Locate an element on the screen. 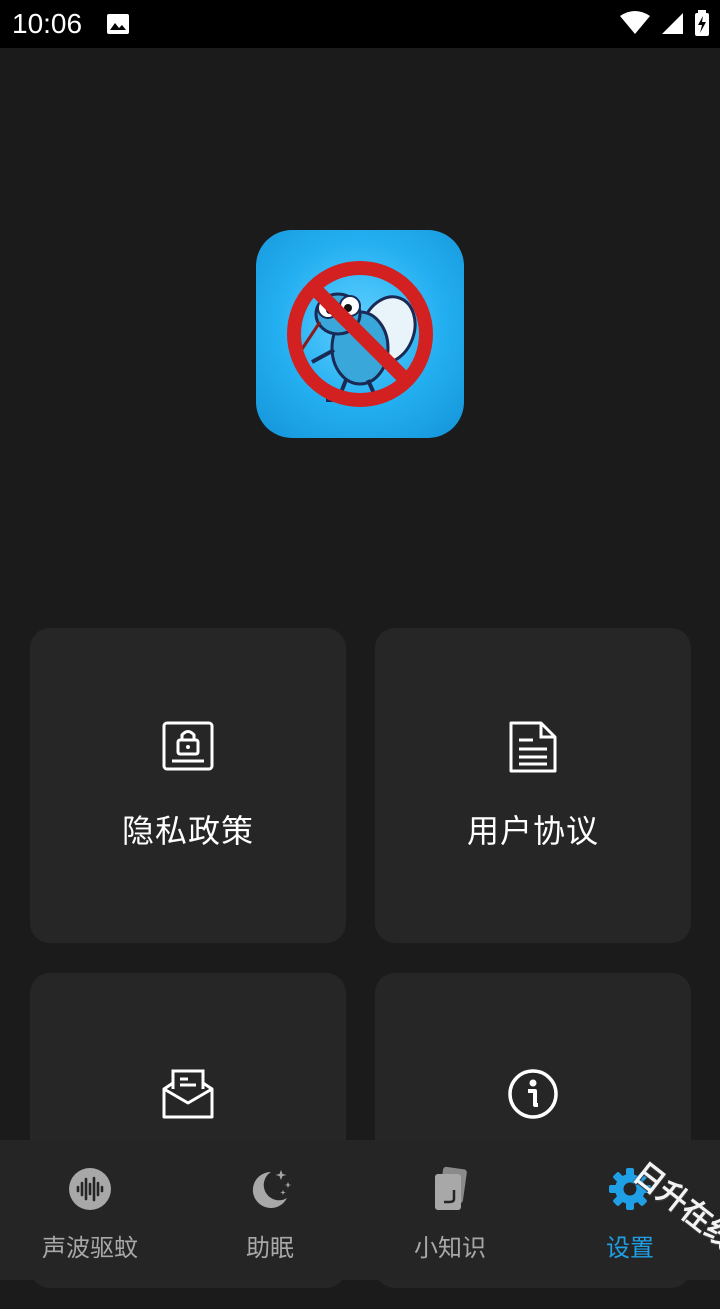  nav-label-sound-wave: 声波驱蚊 is located at coordinates (90, 1248).